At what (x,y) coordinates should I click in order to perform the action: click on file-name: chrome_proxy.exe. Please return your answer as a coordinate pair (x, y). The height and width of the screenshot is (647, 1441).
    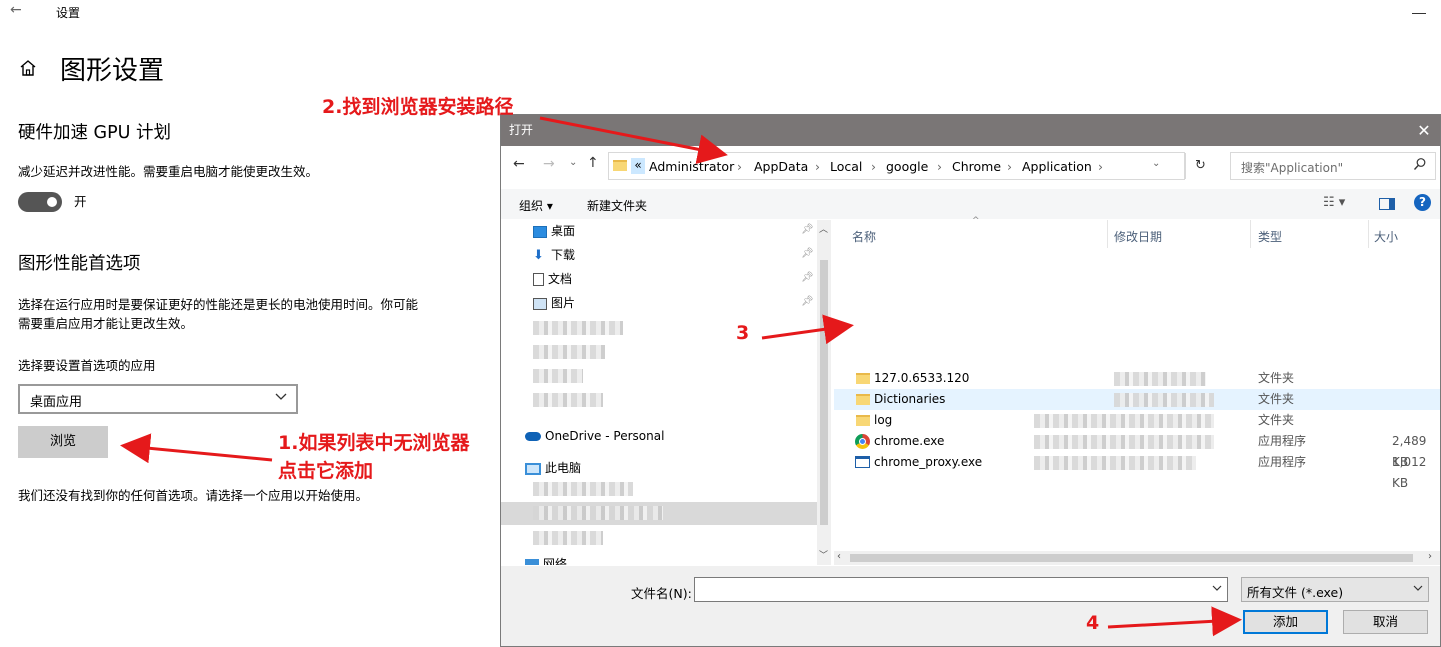
    Looking at the image, I should click on (928, 462).